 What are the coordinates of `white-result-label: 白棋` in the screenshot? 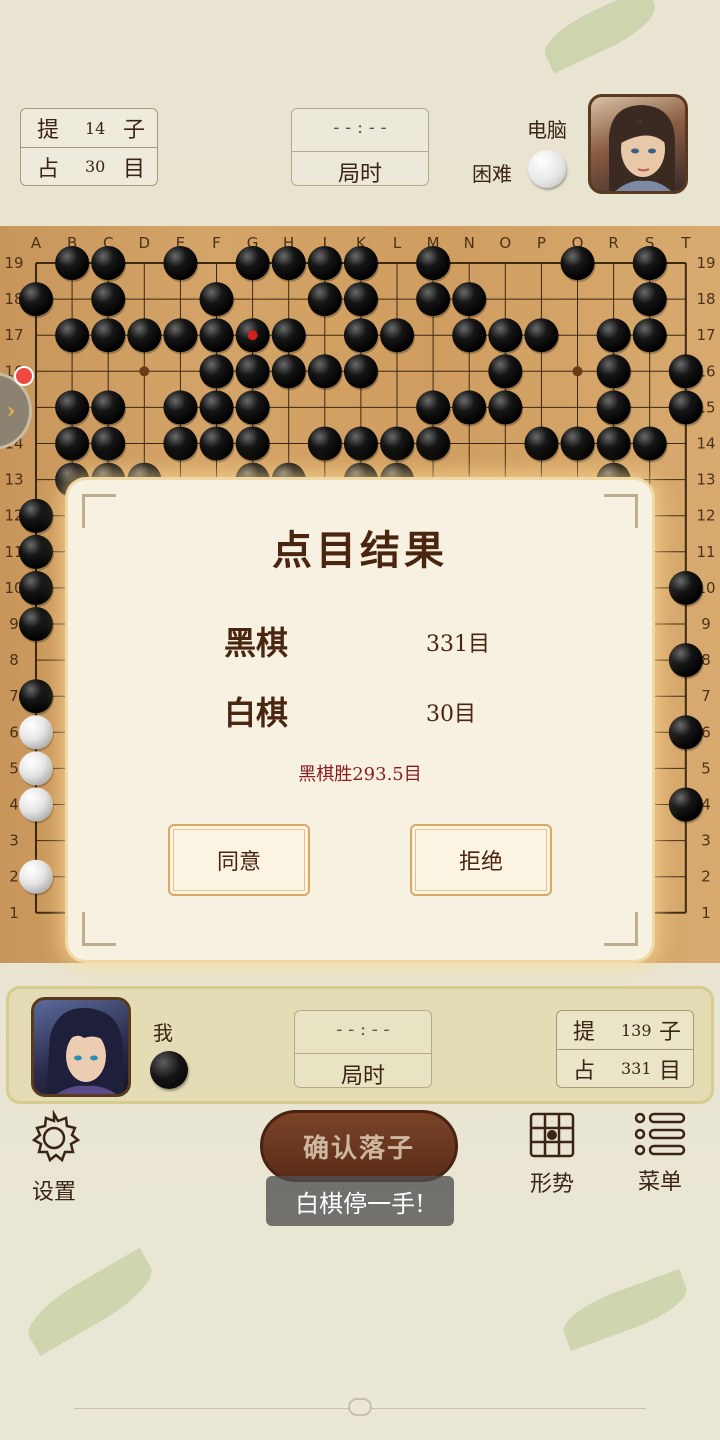 It's located at (256, 713).